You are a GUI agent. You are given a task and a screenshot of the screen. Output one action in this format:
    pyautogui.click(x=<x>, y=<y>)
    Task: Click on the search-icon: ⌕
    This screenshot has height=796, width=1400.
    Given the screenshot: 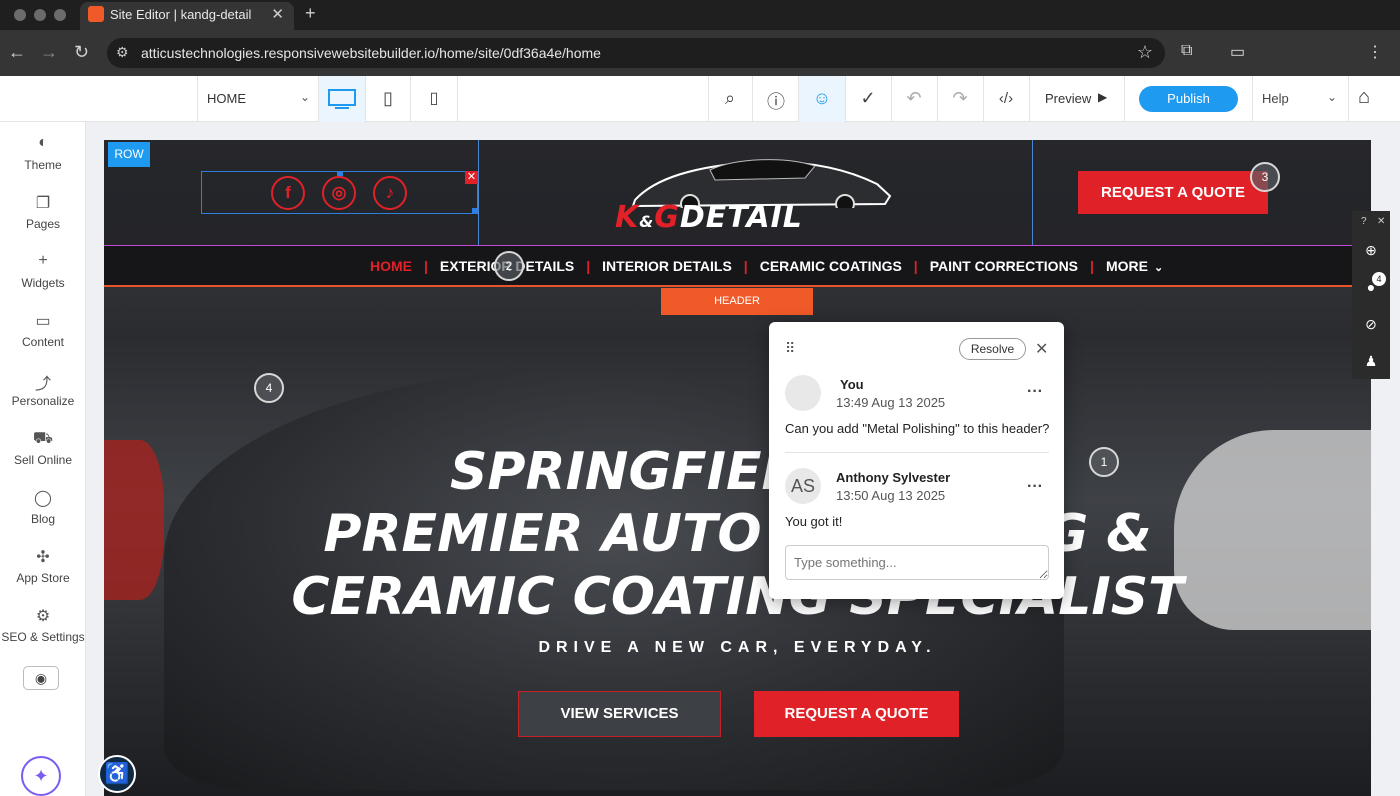 What is the action you would take?
    pyautogui.click(x=730, y=98)
    